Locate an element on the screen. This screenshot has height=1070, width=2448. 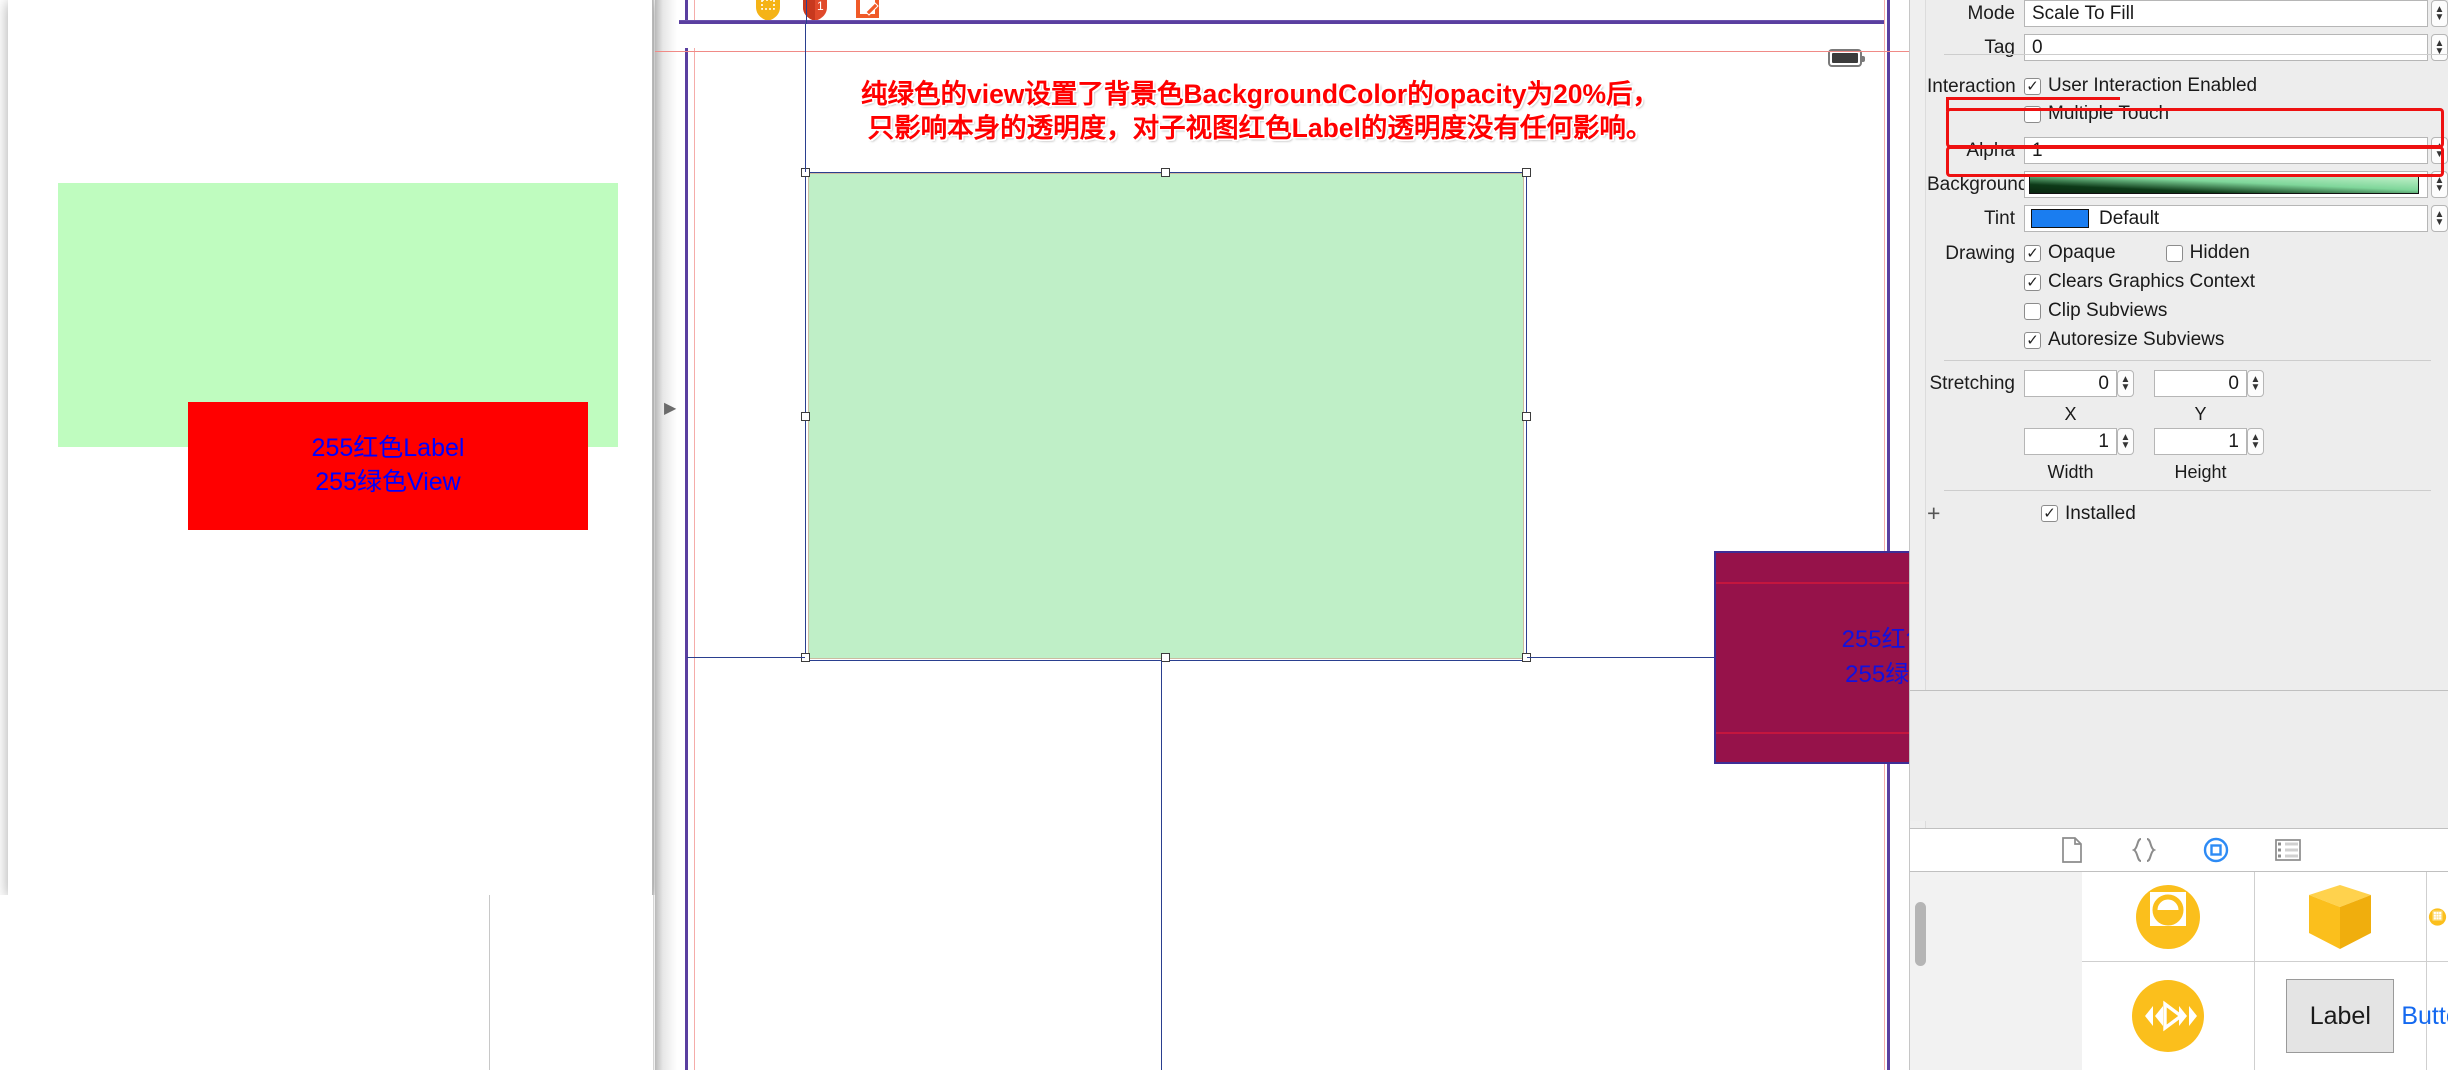
clip-subviews-checkbox is located at coordinates (2032, 311).